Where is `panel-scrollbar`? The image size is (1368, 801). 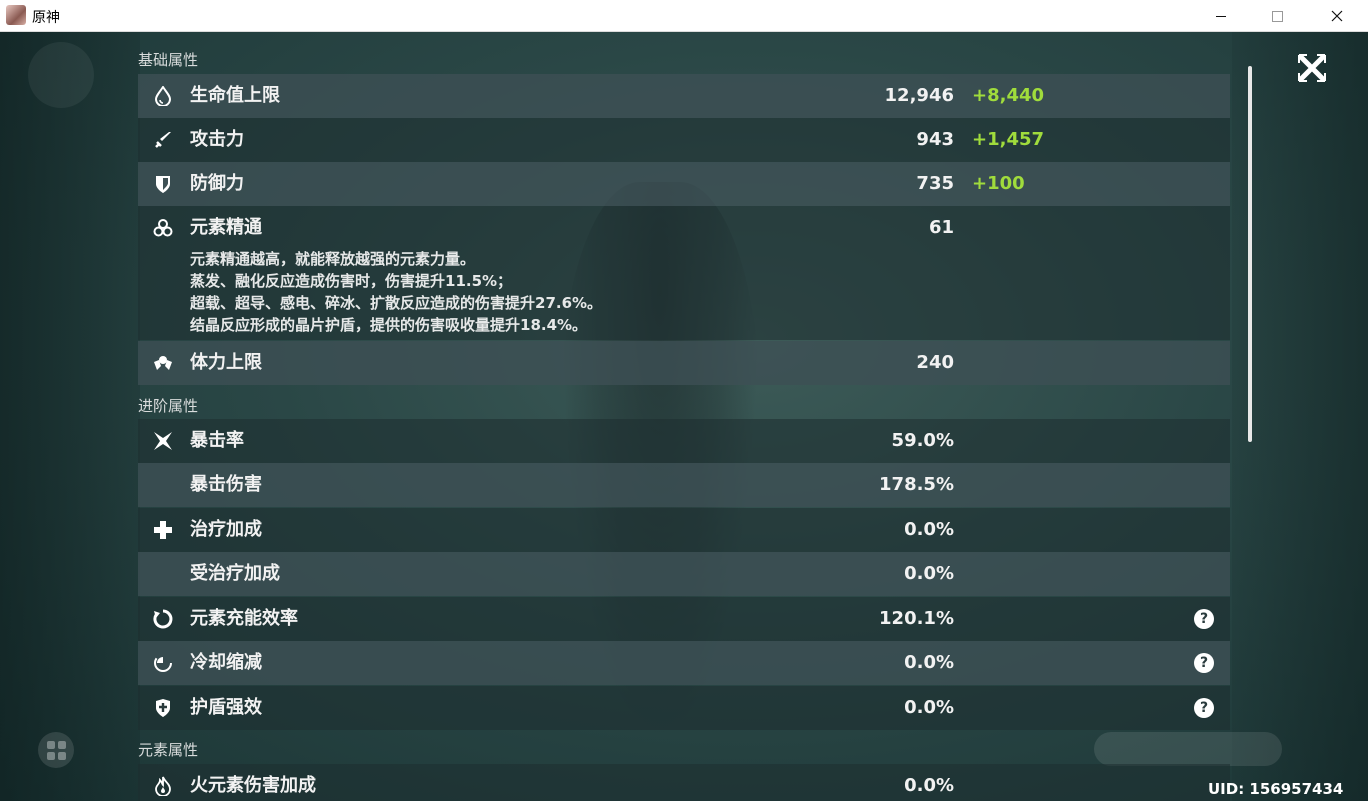
panel-scrollbar is located at coordinates (1250, 254).